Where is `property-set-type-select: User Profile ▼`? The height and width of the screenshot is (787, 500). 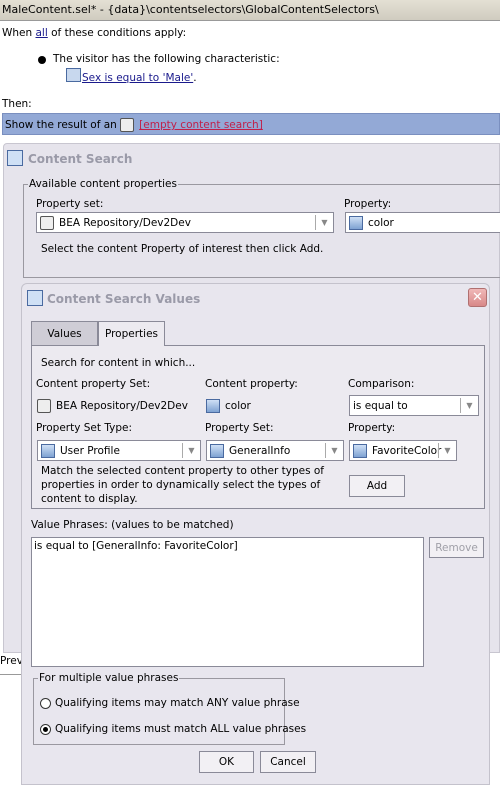
property-set-type-select: User Profile ▼ is located at coordinates (119, 450).